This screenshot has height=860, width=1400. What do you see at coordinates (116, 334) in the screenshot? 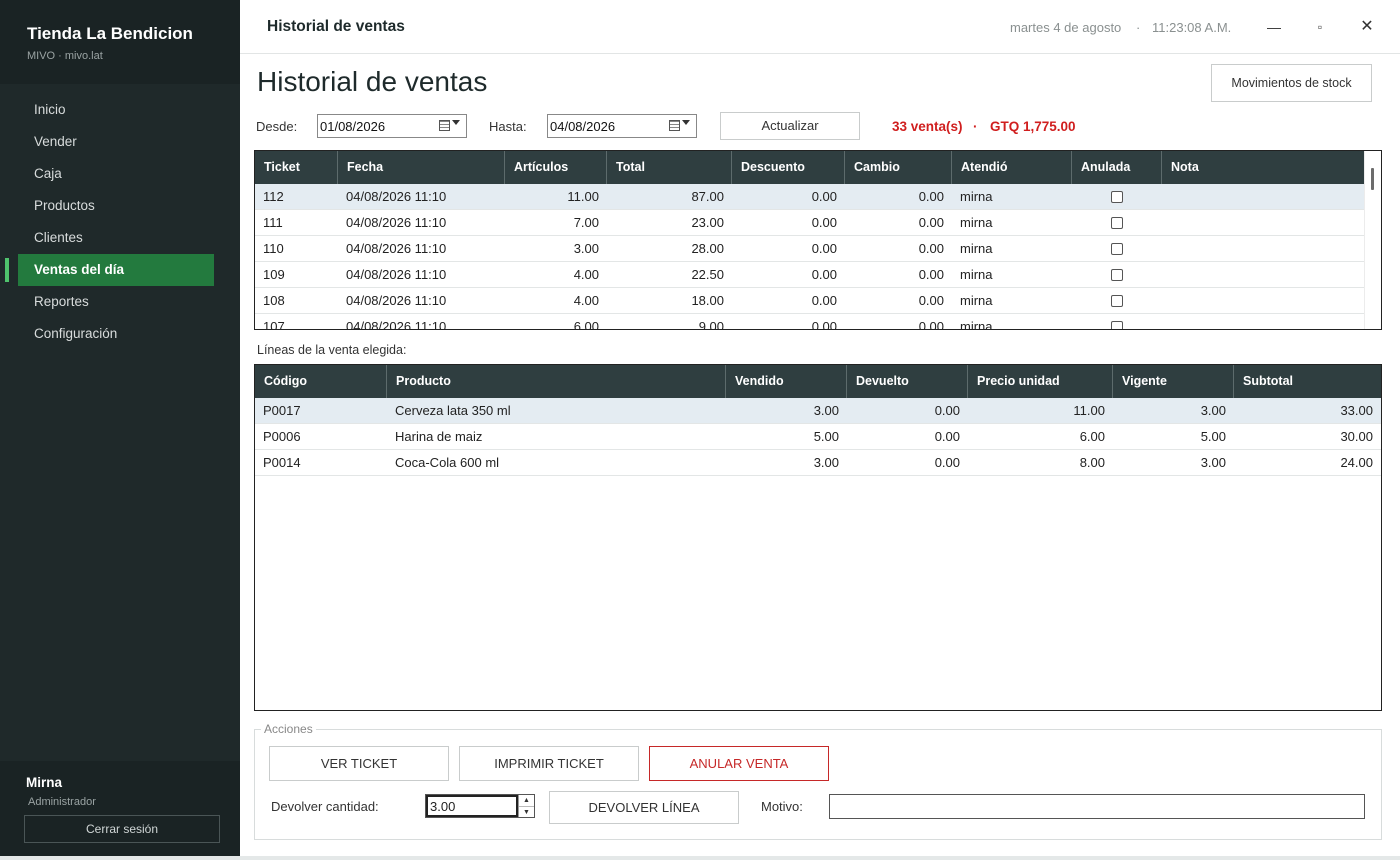
I see `sidebar-item-configuracion: Configuración` at bounding box center [116, 334].